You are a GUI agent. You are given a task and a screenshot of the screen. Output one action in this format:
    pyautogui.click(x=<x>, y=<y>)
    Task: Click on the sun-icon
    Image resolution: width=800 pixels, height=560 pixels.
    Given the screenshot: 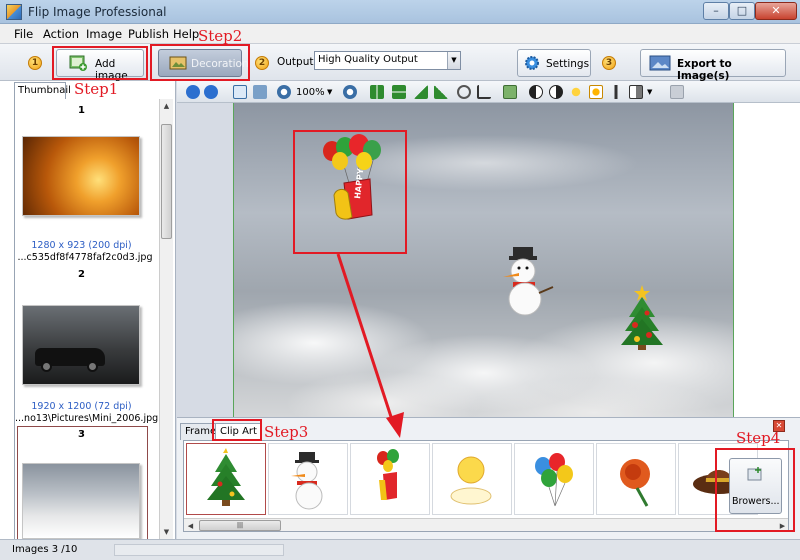 What is the action you would take?
    pyautogui.click(x=576, y=92)
    